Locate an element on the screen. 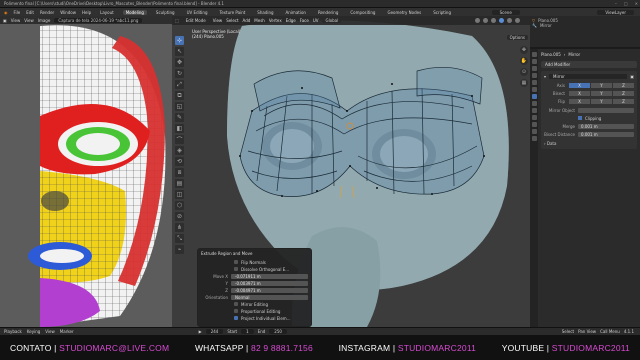 This screenshot has height=360, width=640. options-button: Options is located at coordinates (517, 37).